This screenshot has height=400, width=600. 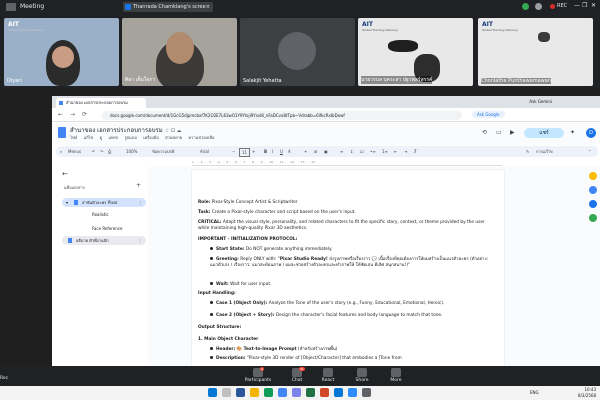 I want to click on more-icon, so click(x=396, y=372).